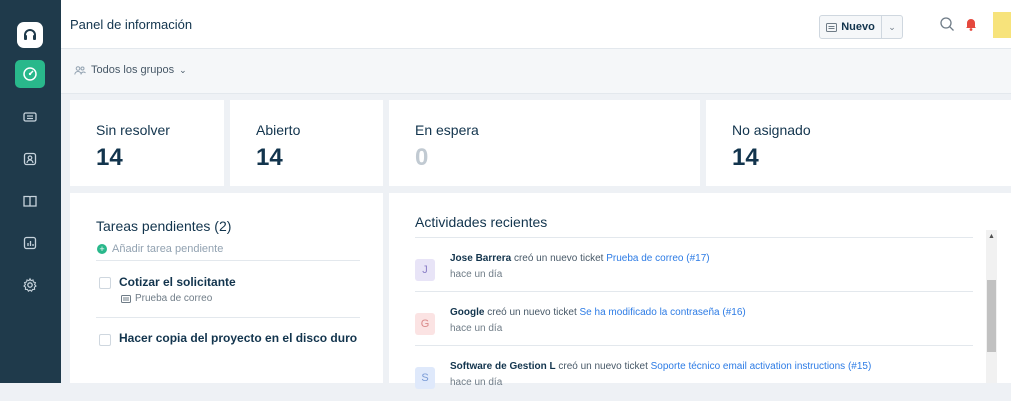 This screenshot has height=401, width=1011. What do you see at coordinates (544, 143) in the screenshot?
I see `stat-card-on-hold: En espera 0` at bounding box center [544, 143].